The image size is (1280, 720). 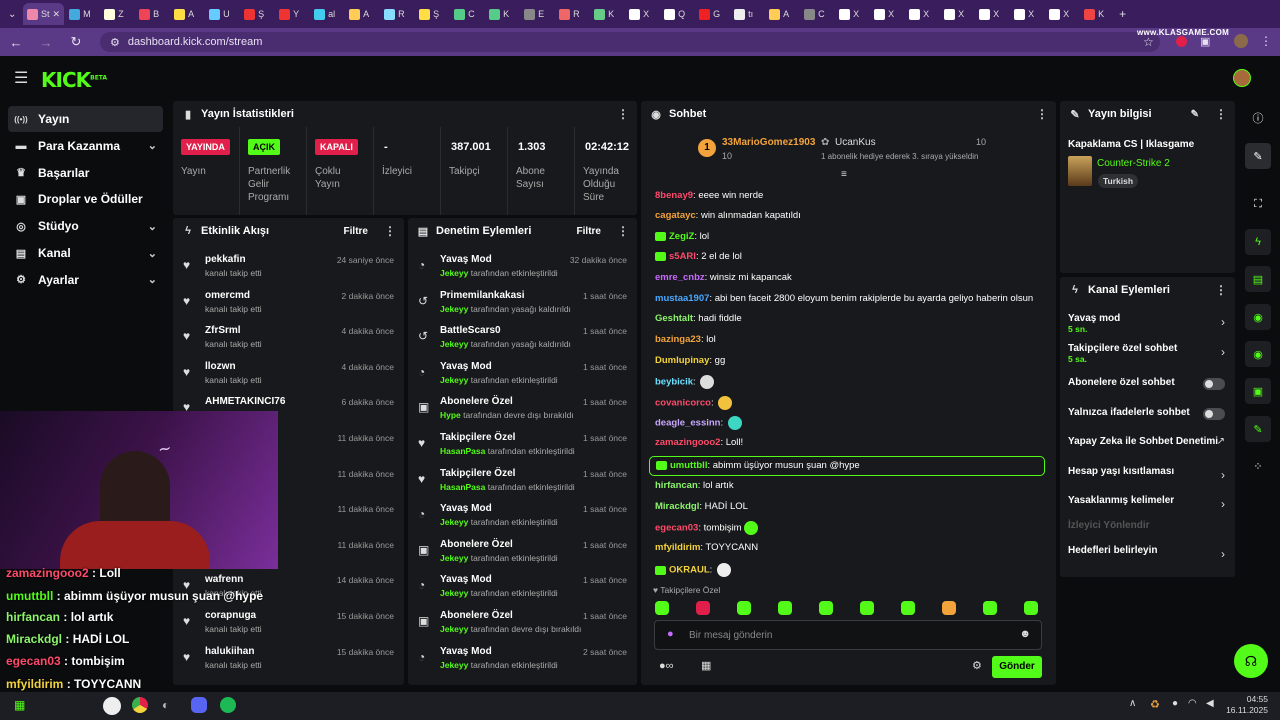 What do you see at coordinates (1195, 114) in the screenshot?
I see `edit-icon: ✎` at bounding box center [1195, 114].